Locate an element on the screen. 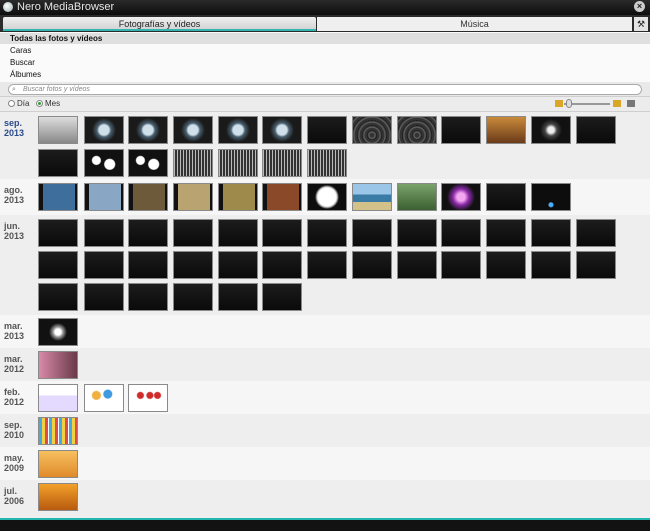  tools-icon: ⚒ is located at coordinates (641, 24).